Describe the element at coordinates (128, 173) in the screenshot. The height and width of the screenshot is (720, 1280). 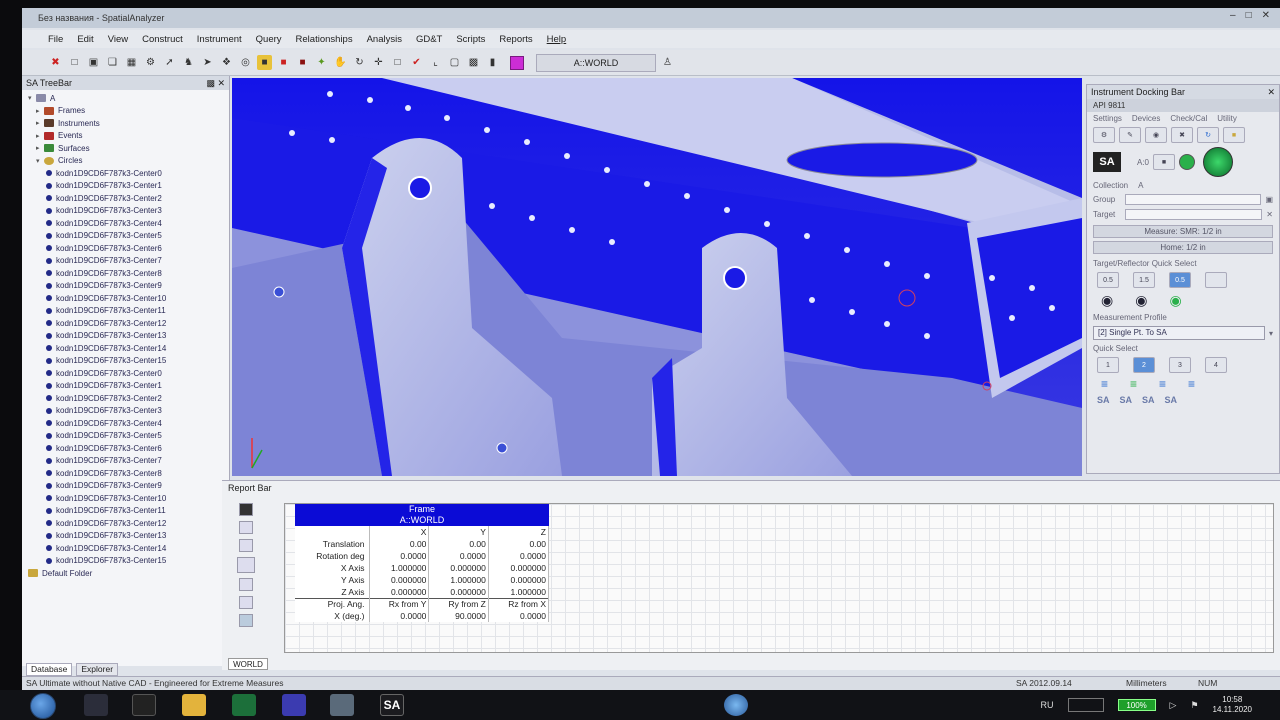
I see `circle-item: kodn1D9CD6F787k3-Center0` at that location.